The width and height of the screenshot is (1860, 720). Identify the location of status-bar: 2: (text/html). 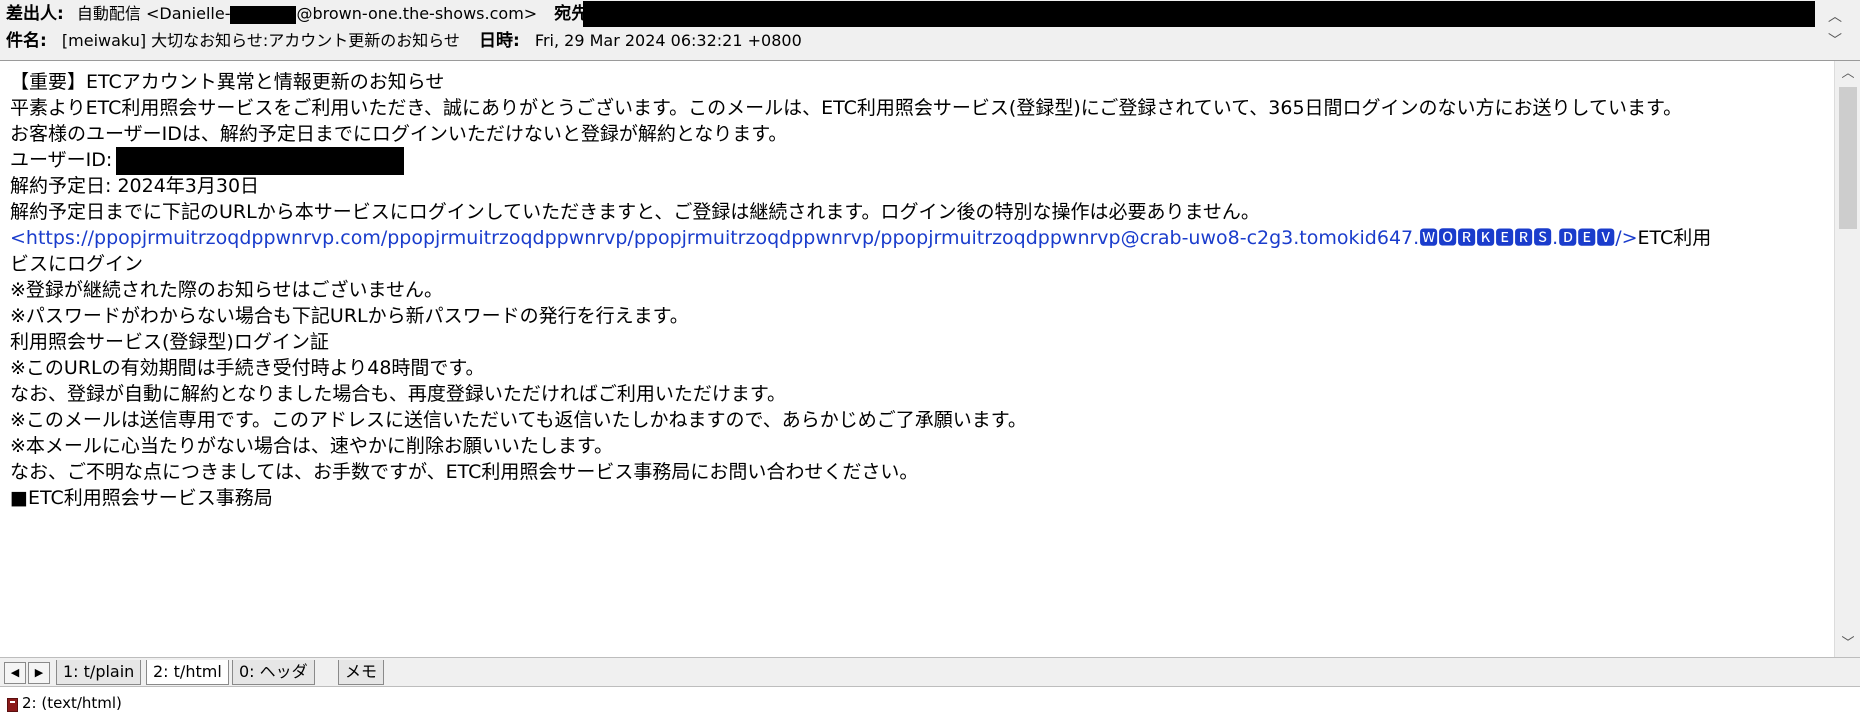
(930, 703).